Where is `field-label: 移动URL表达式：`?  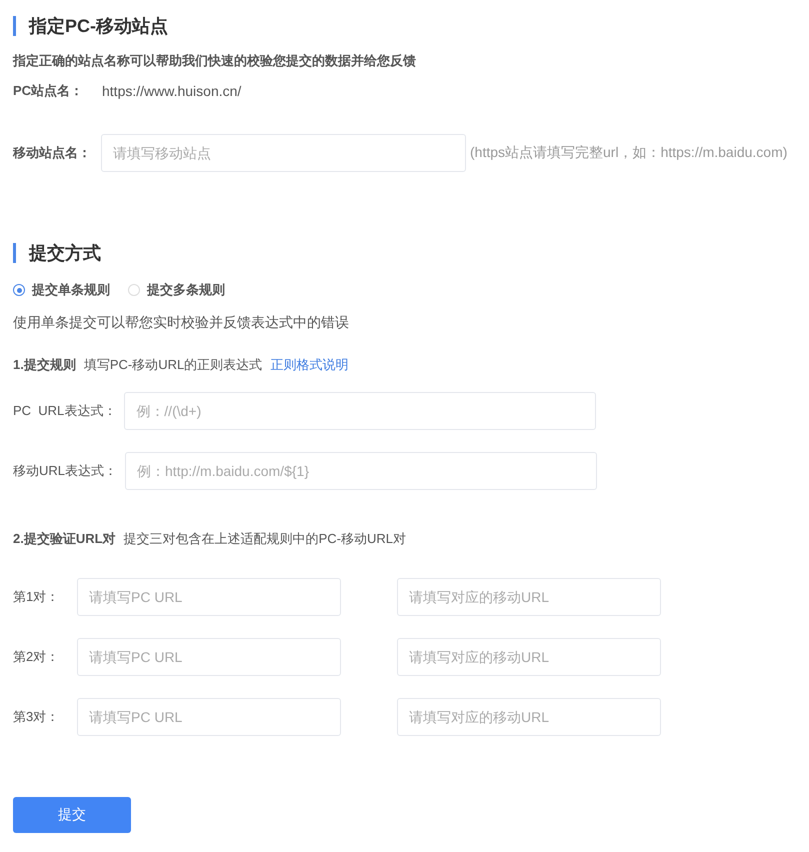
field-label: 移动URL表达式： is located at coordinates (65, 471).